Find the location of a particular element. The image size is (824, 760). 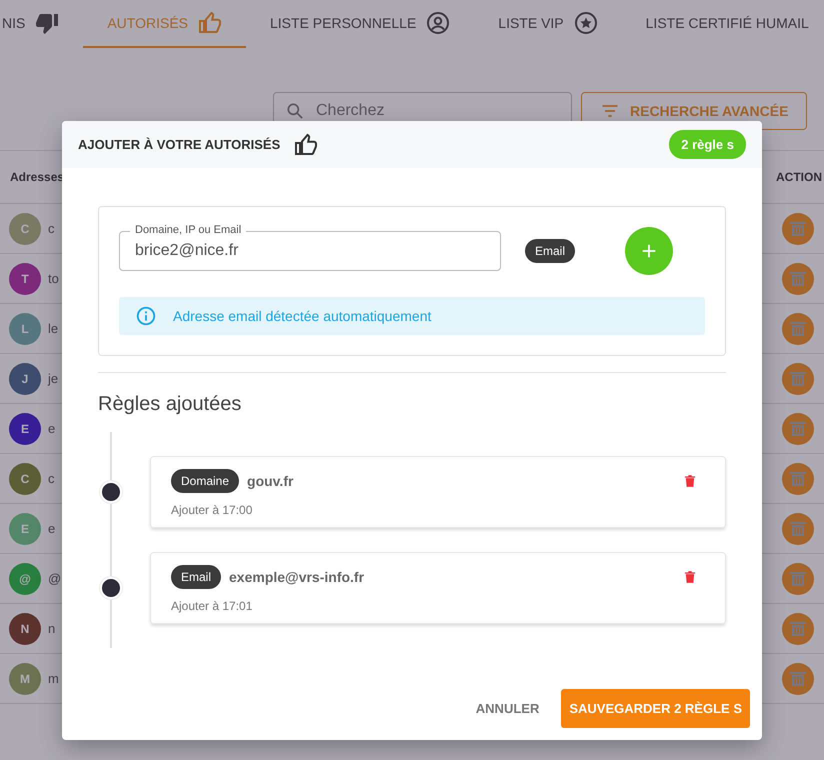

plus-icon is located at coordinates (649, 251).